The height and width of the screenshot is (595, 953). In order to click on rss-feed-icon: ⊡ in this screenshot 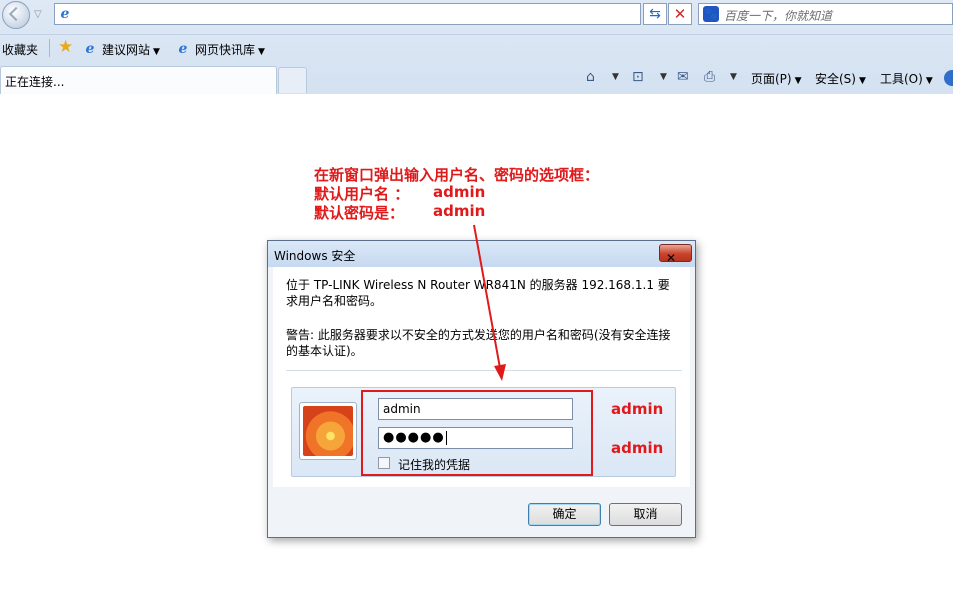, I will do `click(638, 77)`.